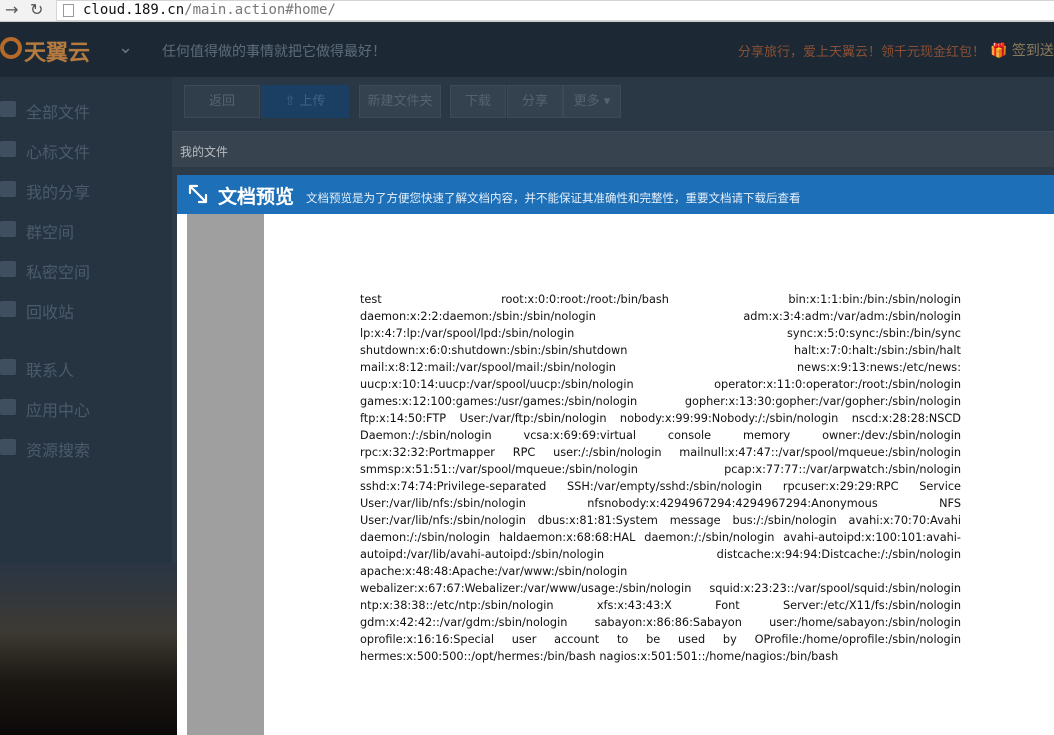 The image size is (1054, 735). I want to click on share-button: 分享, so click(535, 101).